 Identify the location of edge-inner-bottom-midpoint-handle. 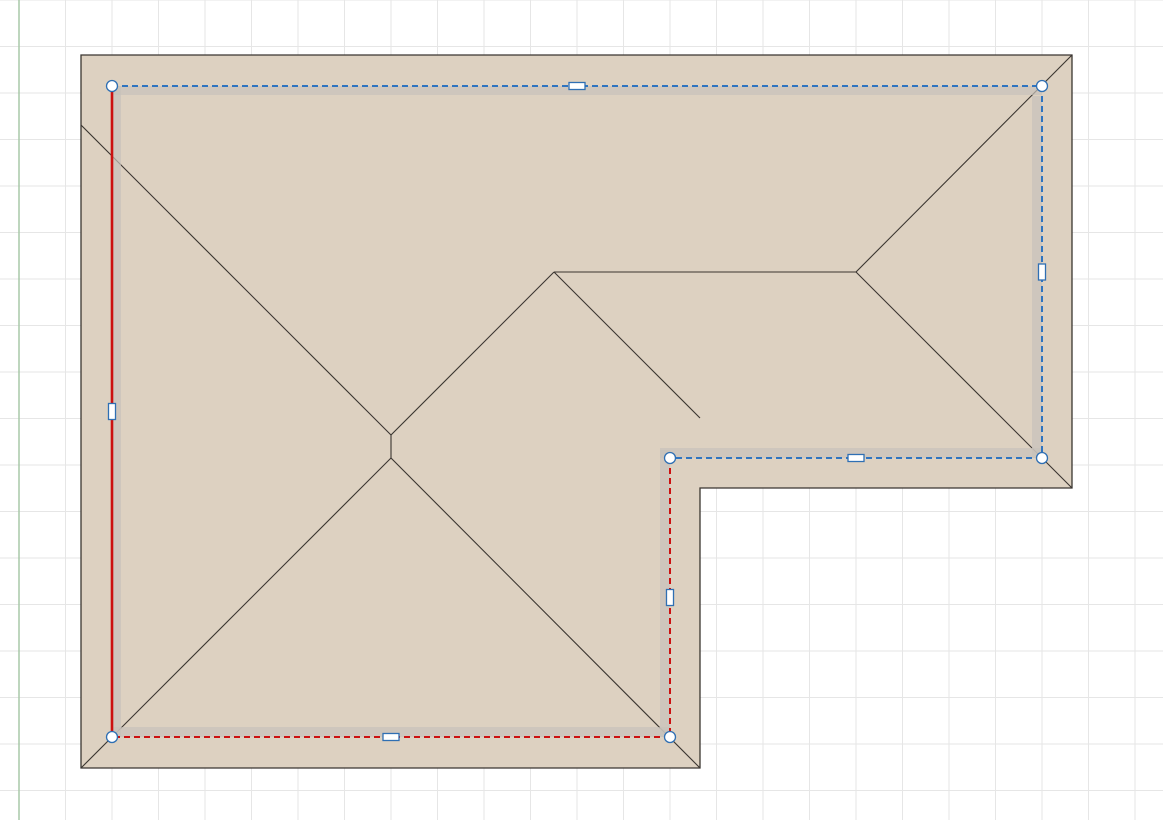
(856, 458).